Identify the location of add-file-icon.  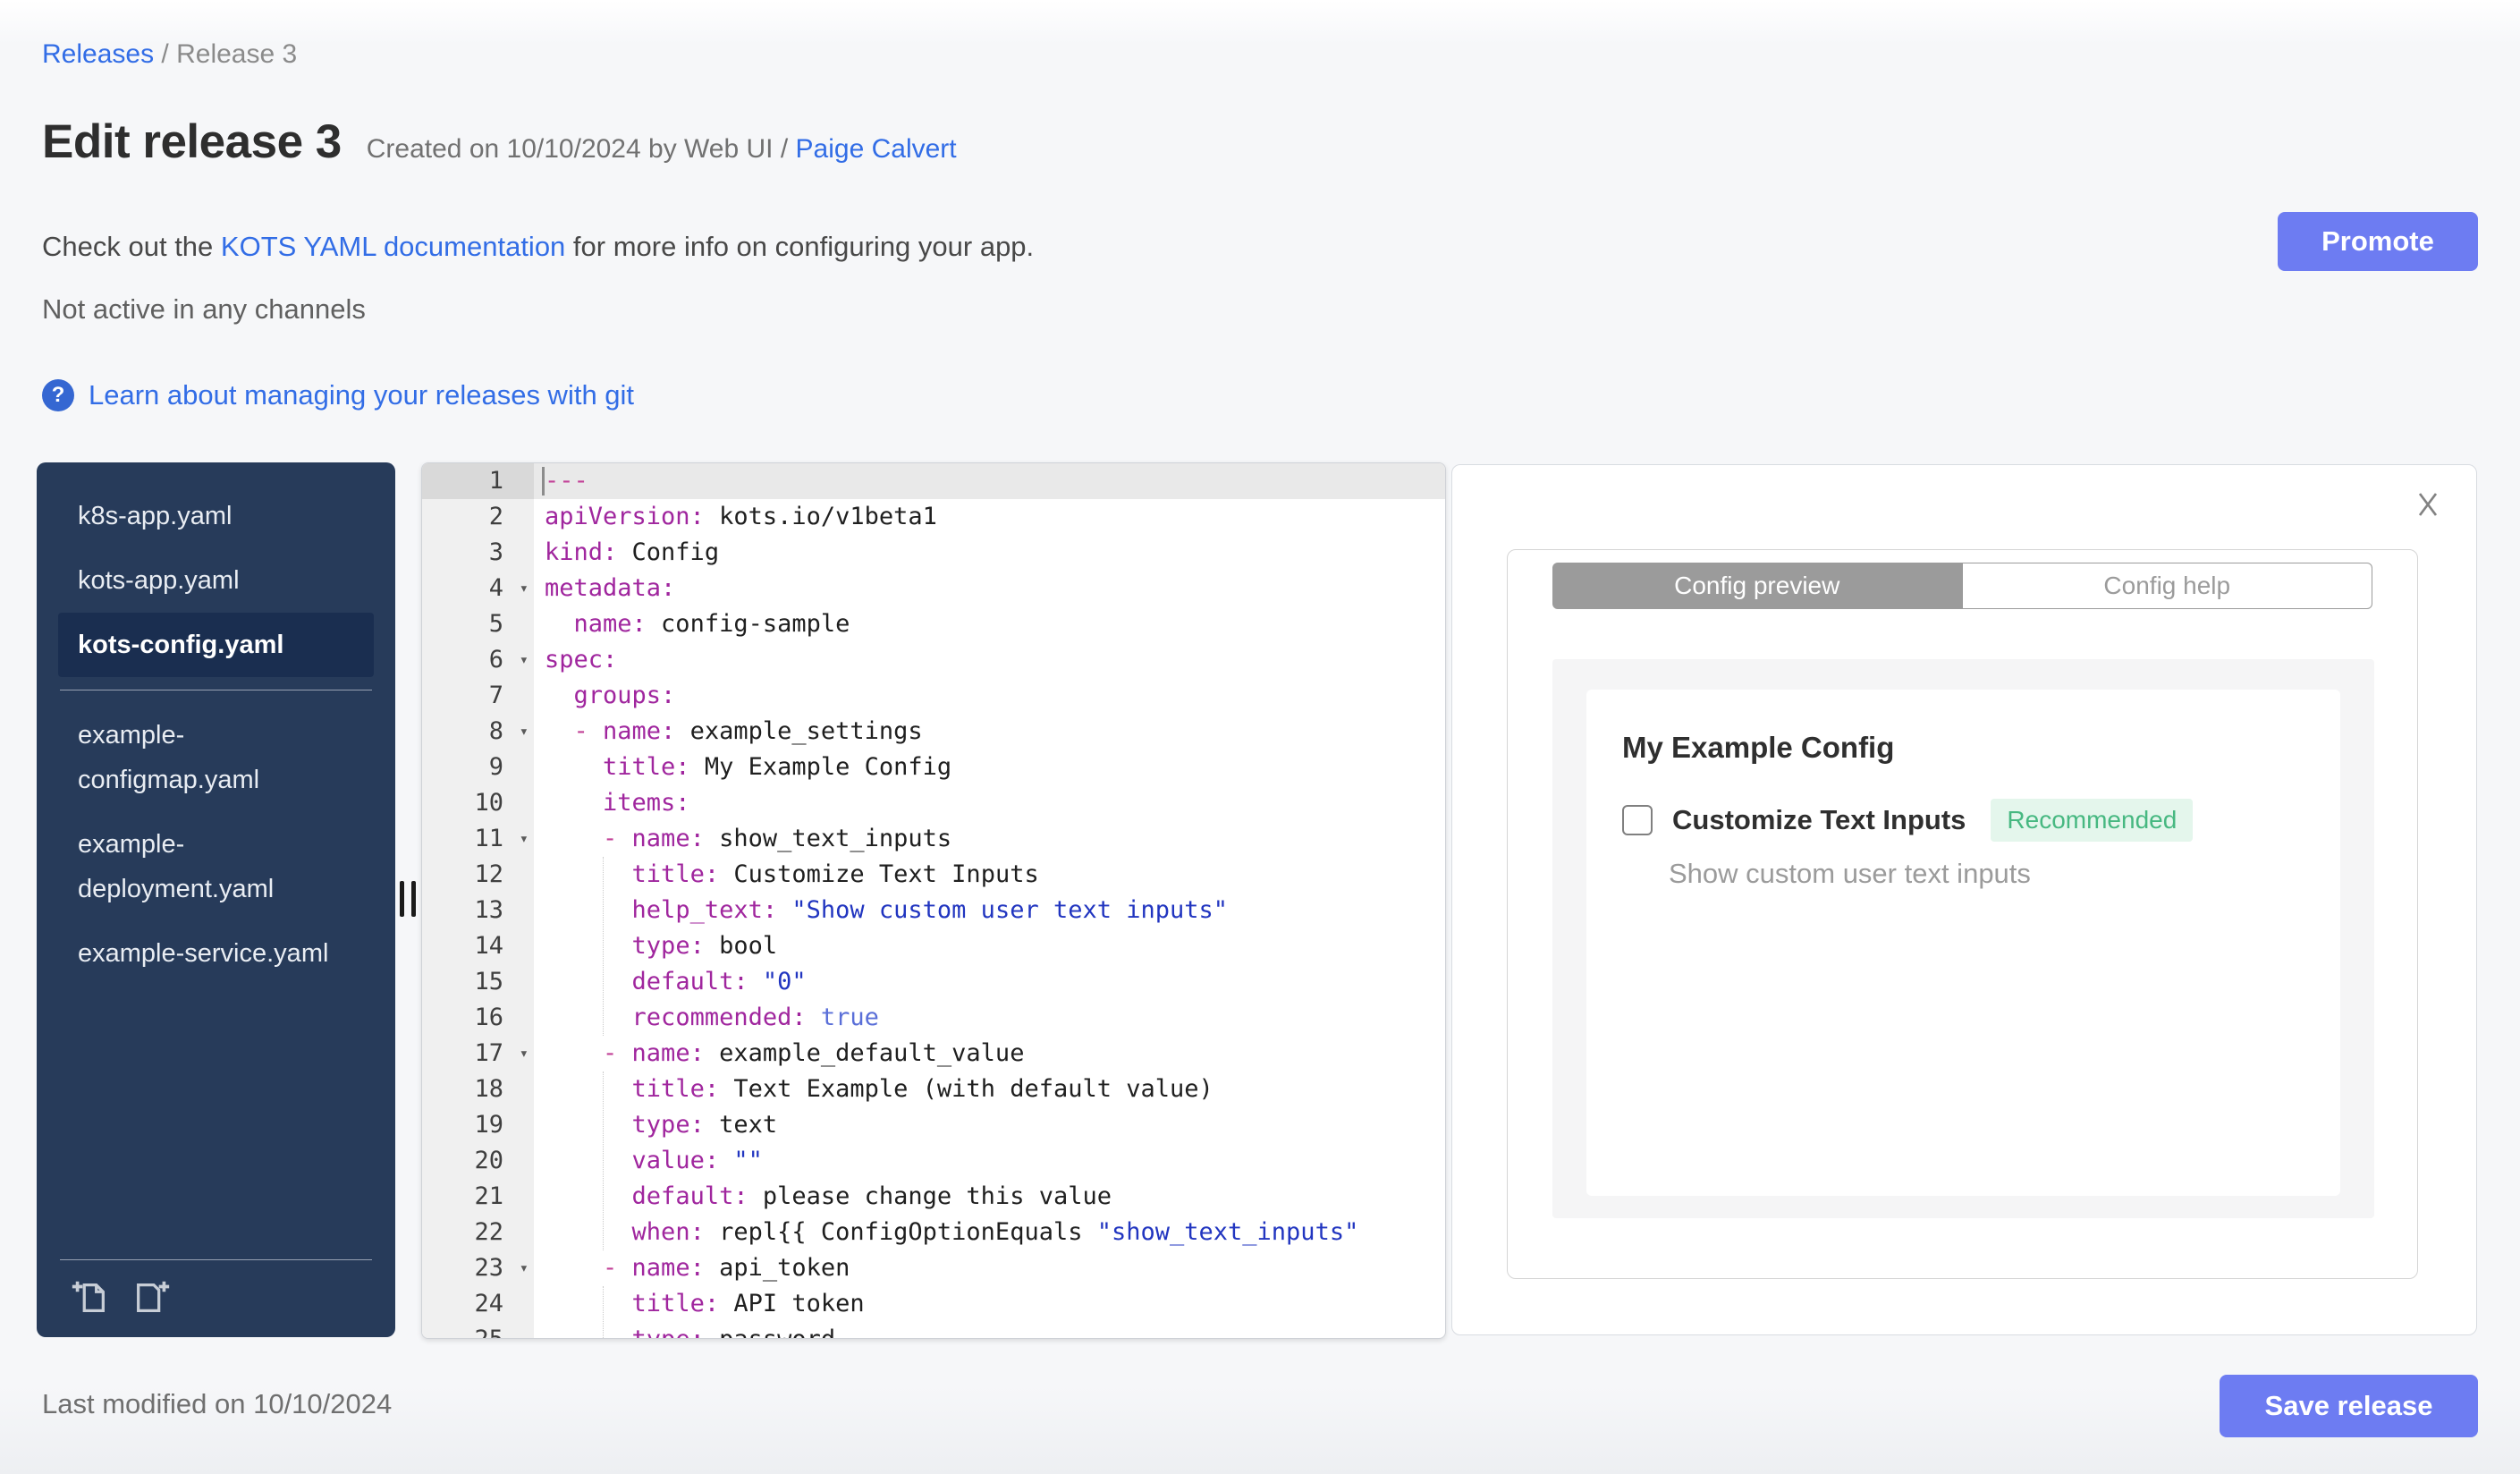
(152, 1296).